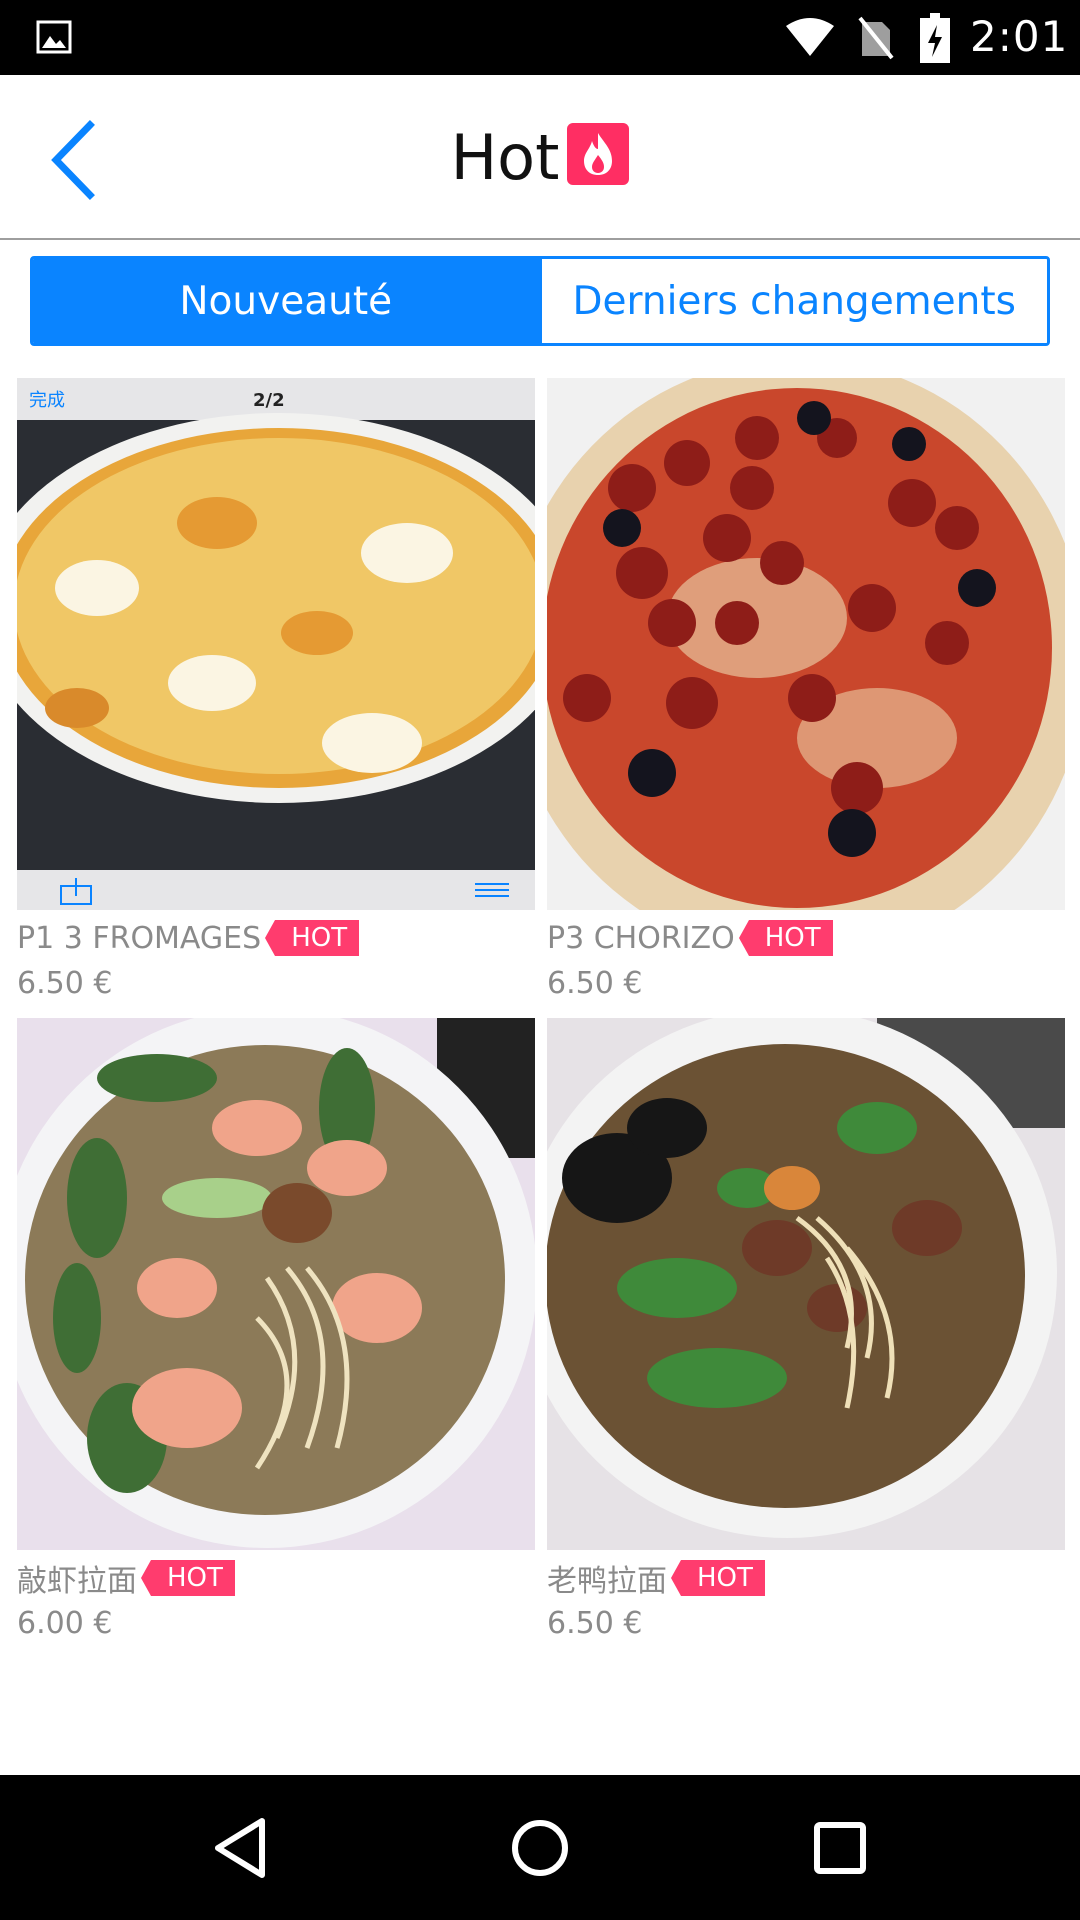 The image size is (1080, 1920). Describe the element at coordinates (607, 1581) in the screenshot. I see `product-name: 老鸭拉面` at that location.